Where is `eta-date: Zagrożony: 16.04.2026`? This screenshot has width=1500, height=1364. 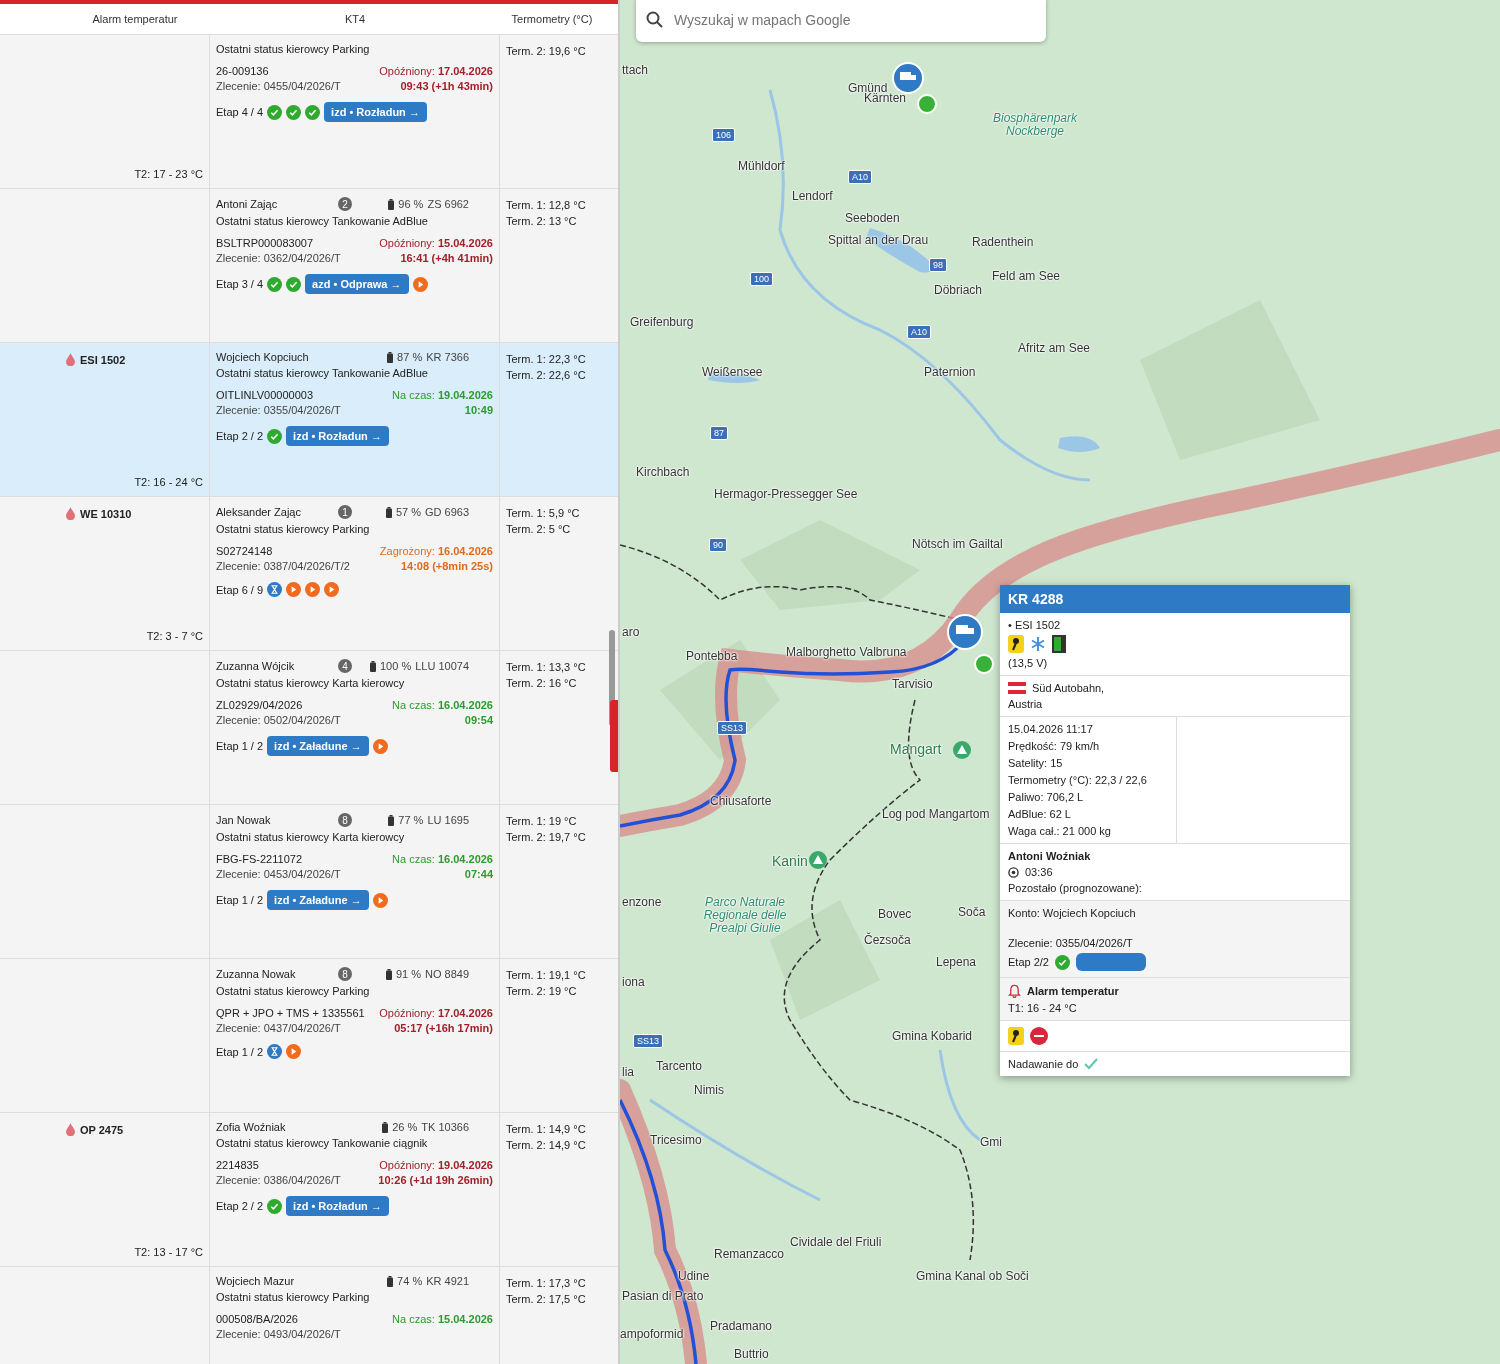
eta-date: Zagrożony: 16.04.2026 is located at coordinates (436, 551).